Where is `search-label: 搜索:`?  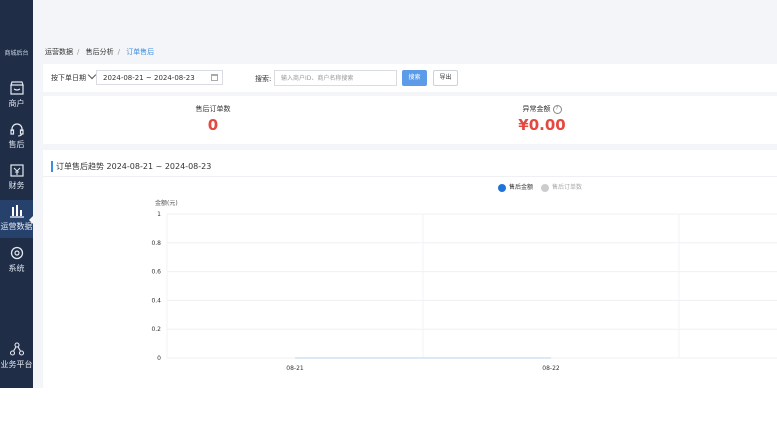 search-label: 搜索: is located at coordinates (263, 79).